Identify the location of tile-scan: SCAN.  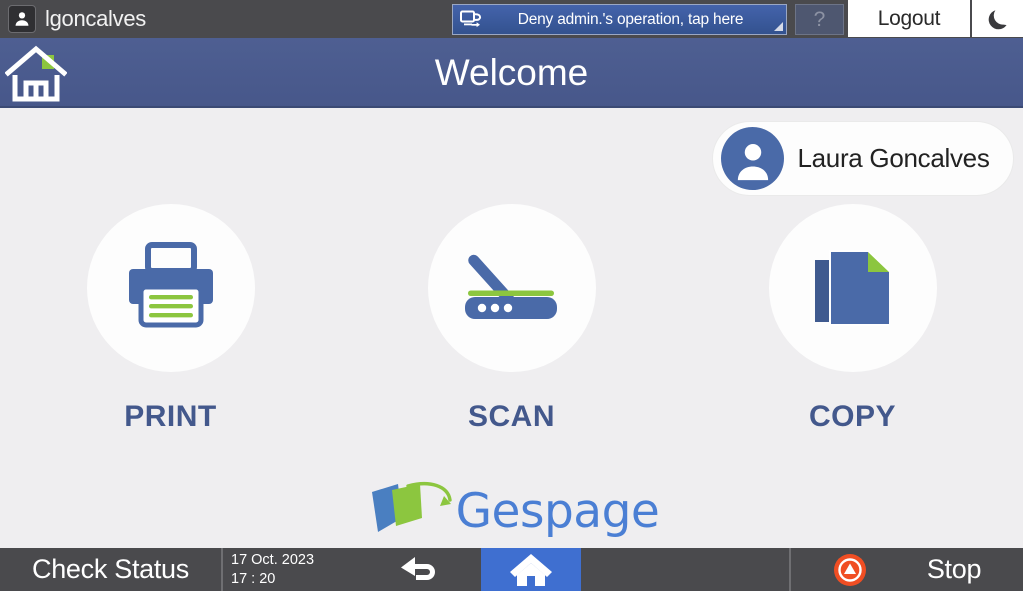
(511, 319).